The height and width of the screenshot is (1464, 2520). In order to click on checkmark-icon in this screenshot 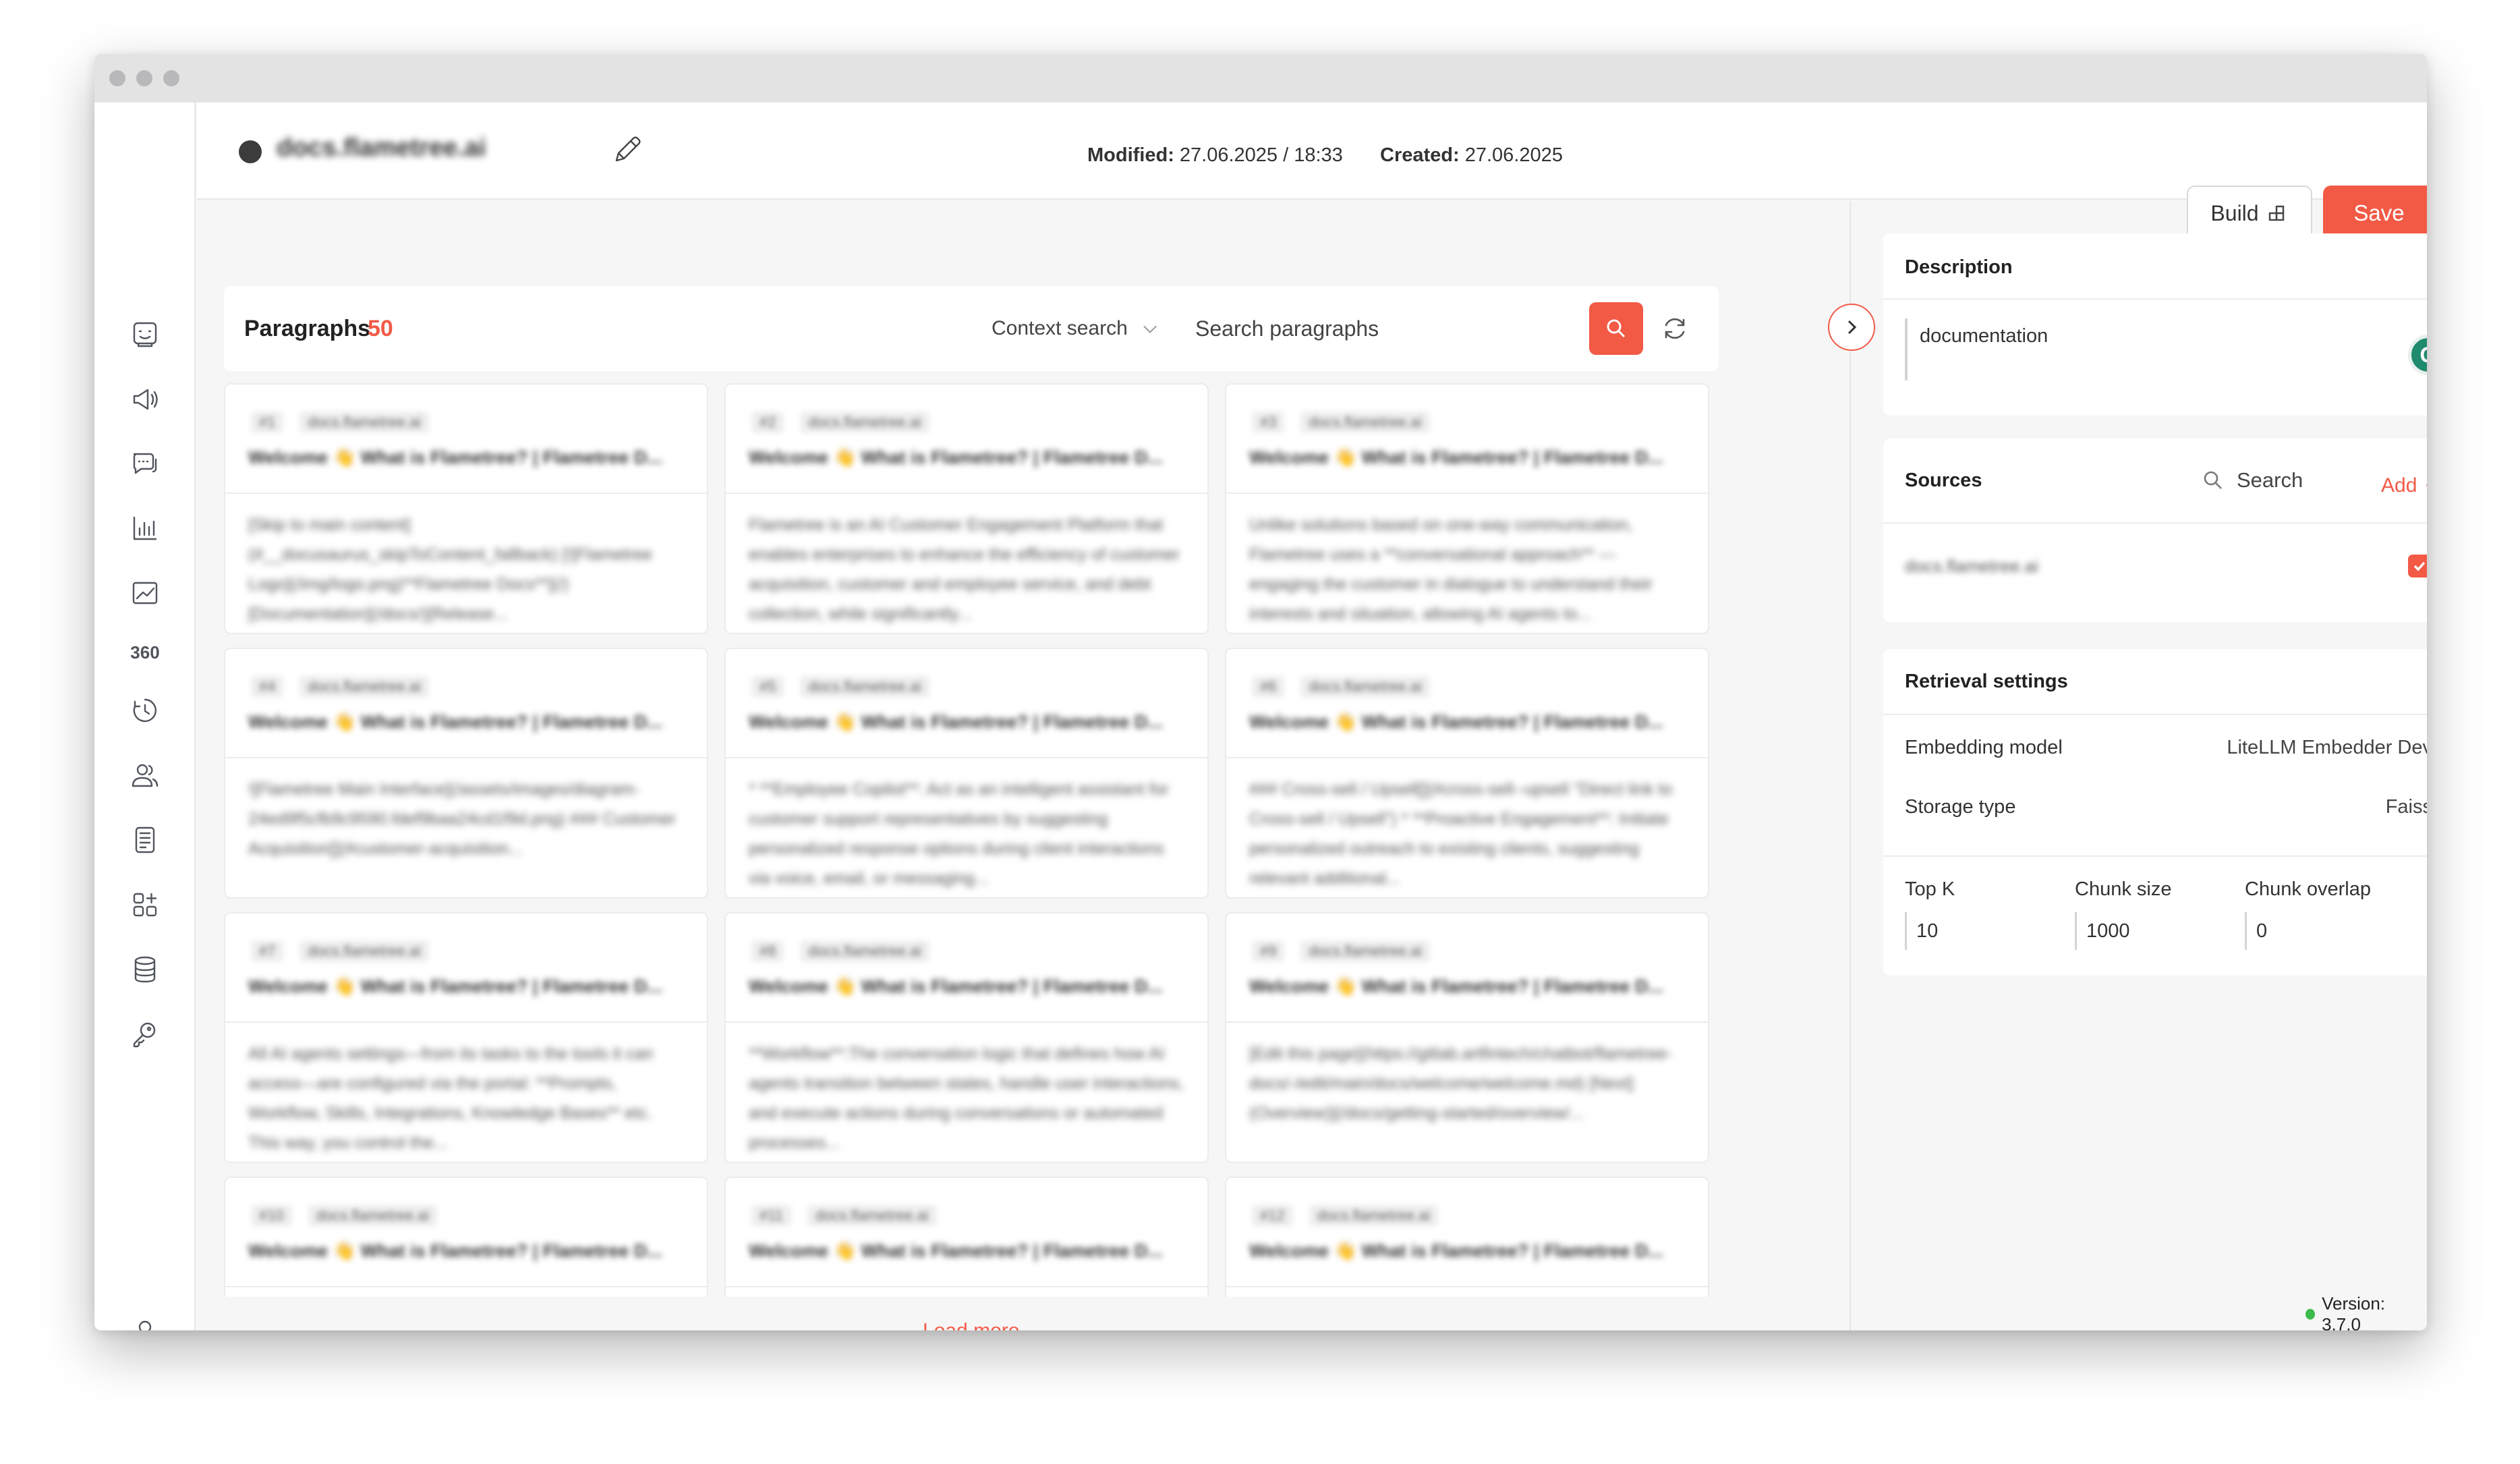, I will do `click(2419, 566)`.